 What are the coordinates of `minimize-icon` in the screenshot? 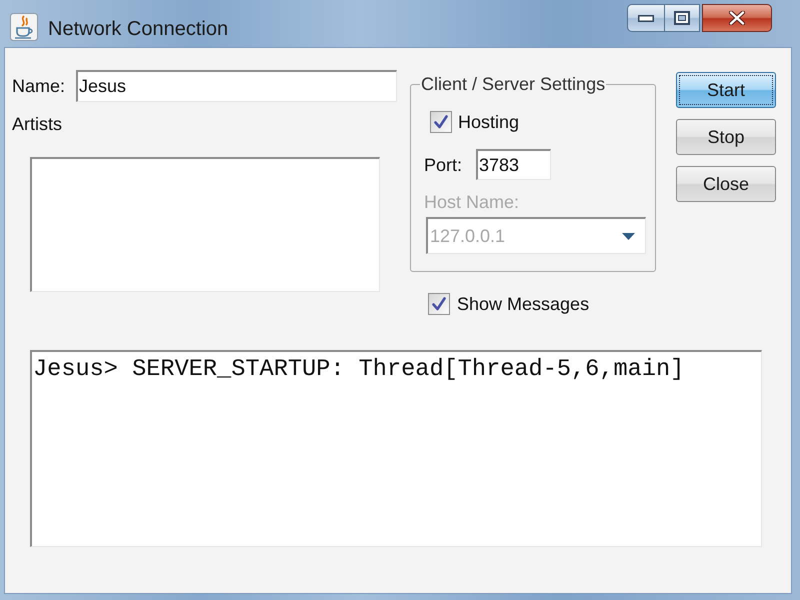 It's located at (646, 18).